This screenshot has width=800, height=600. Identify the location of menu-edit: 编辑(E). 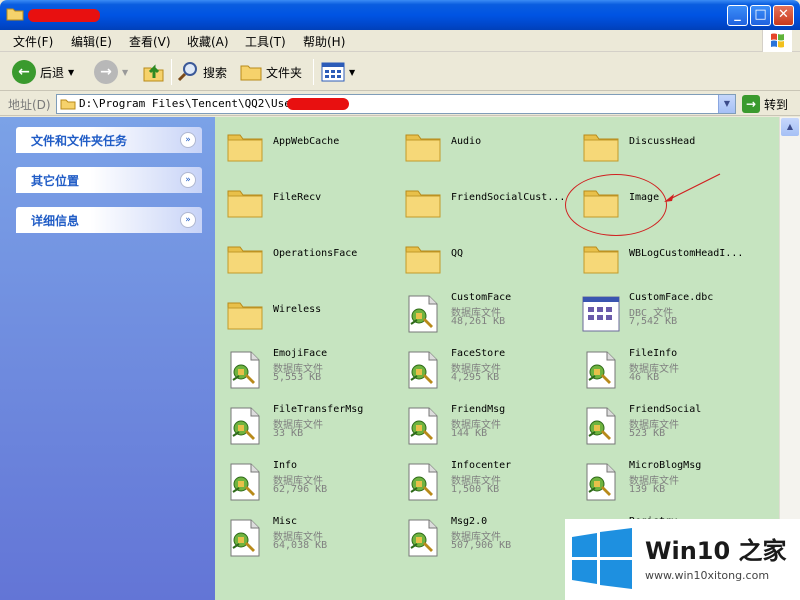
(91, 41).